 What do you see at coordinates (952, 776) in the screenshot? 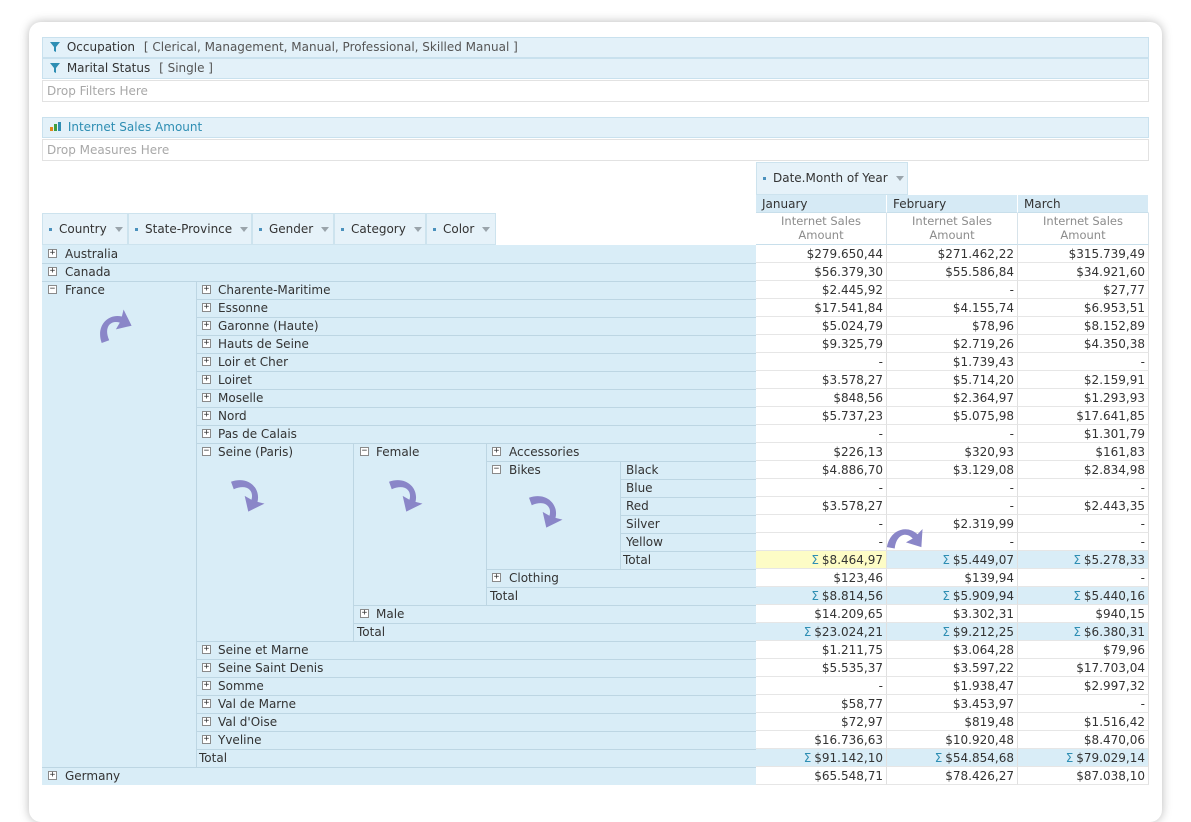
I see `data-cell: $78.426,27` at bounding box center [952, 776].